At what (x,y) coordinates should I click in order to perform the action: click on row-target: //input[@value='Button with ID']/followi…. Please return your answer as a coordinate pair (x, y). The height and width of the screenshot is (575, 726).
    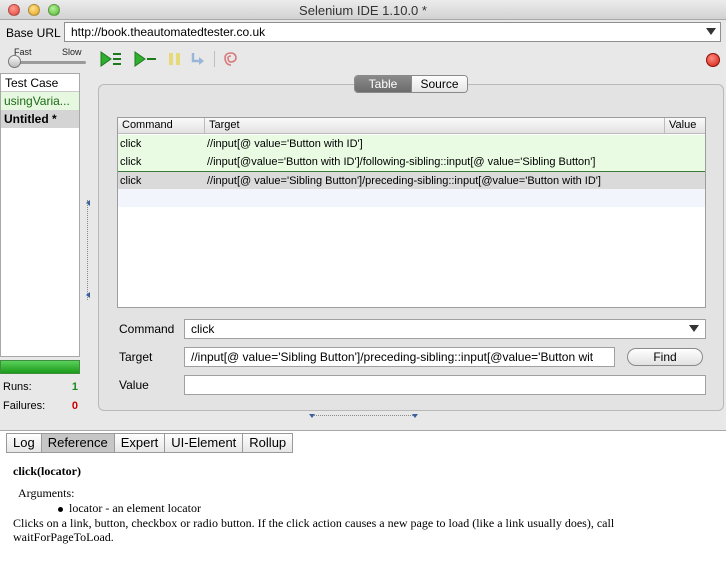
    Looking at the image, I should click on (401, 162).